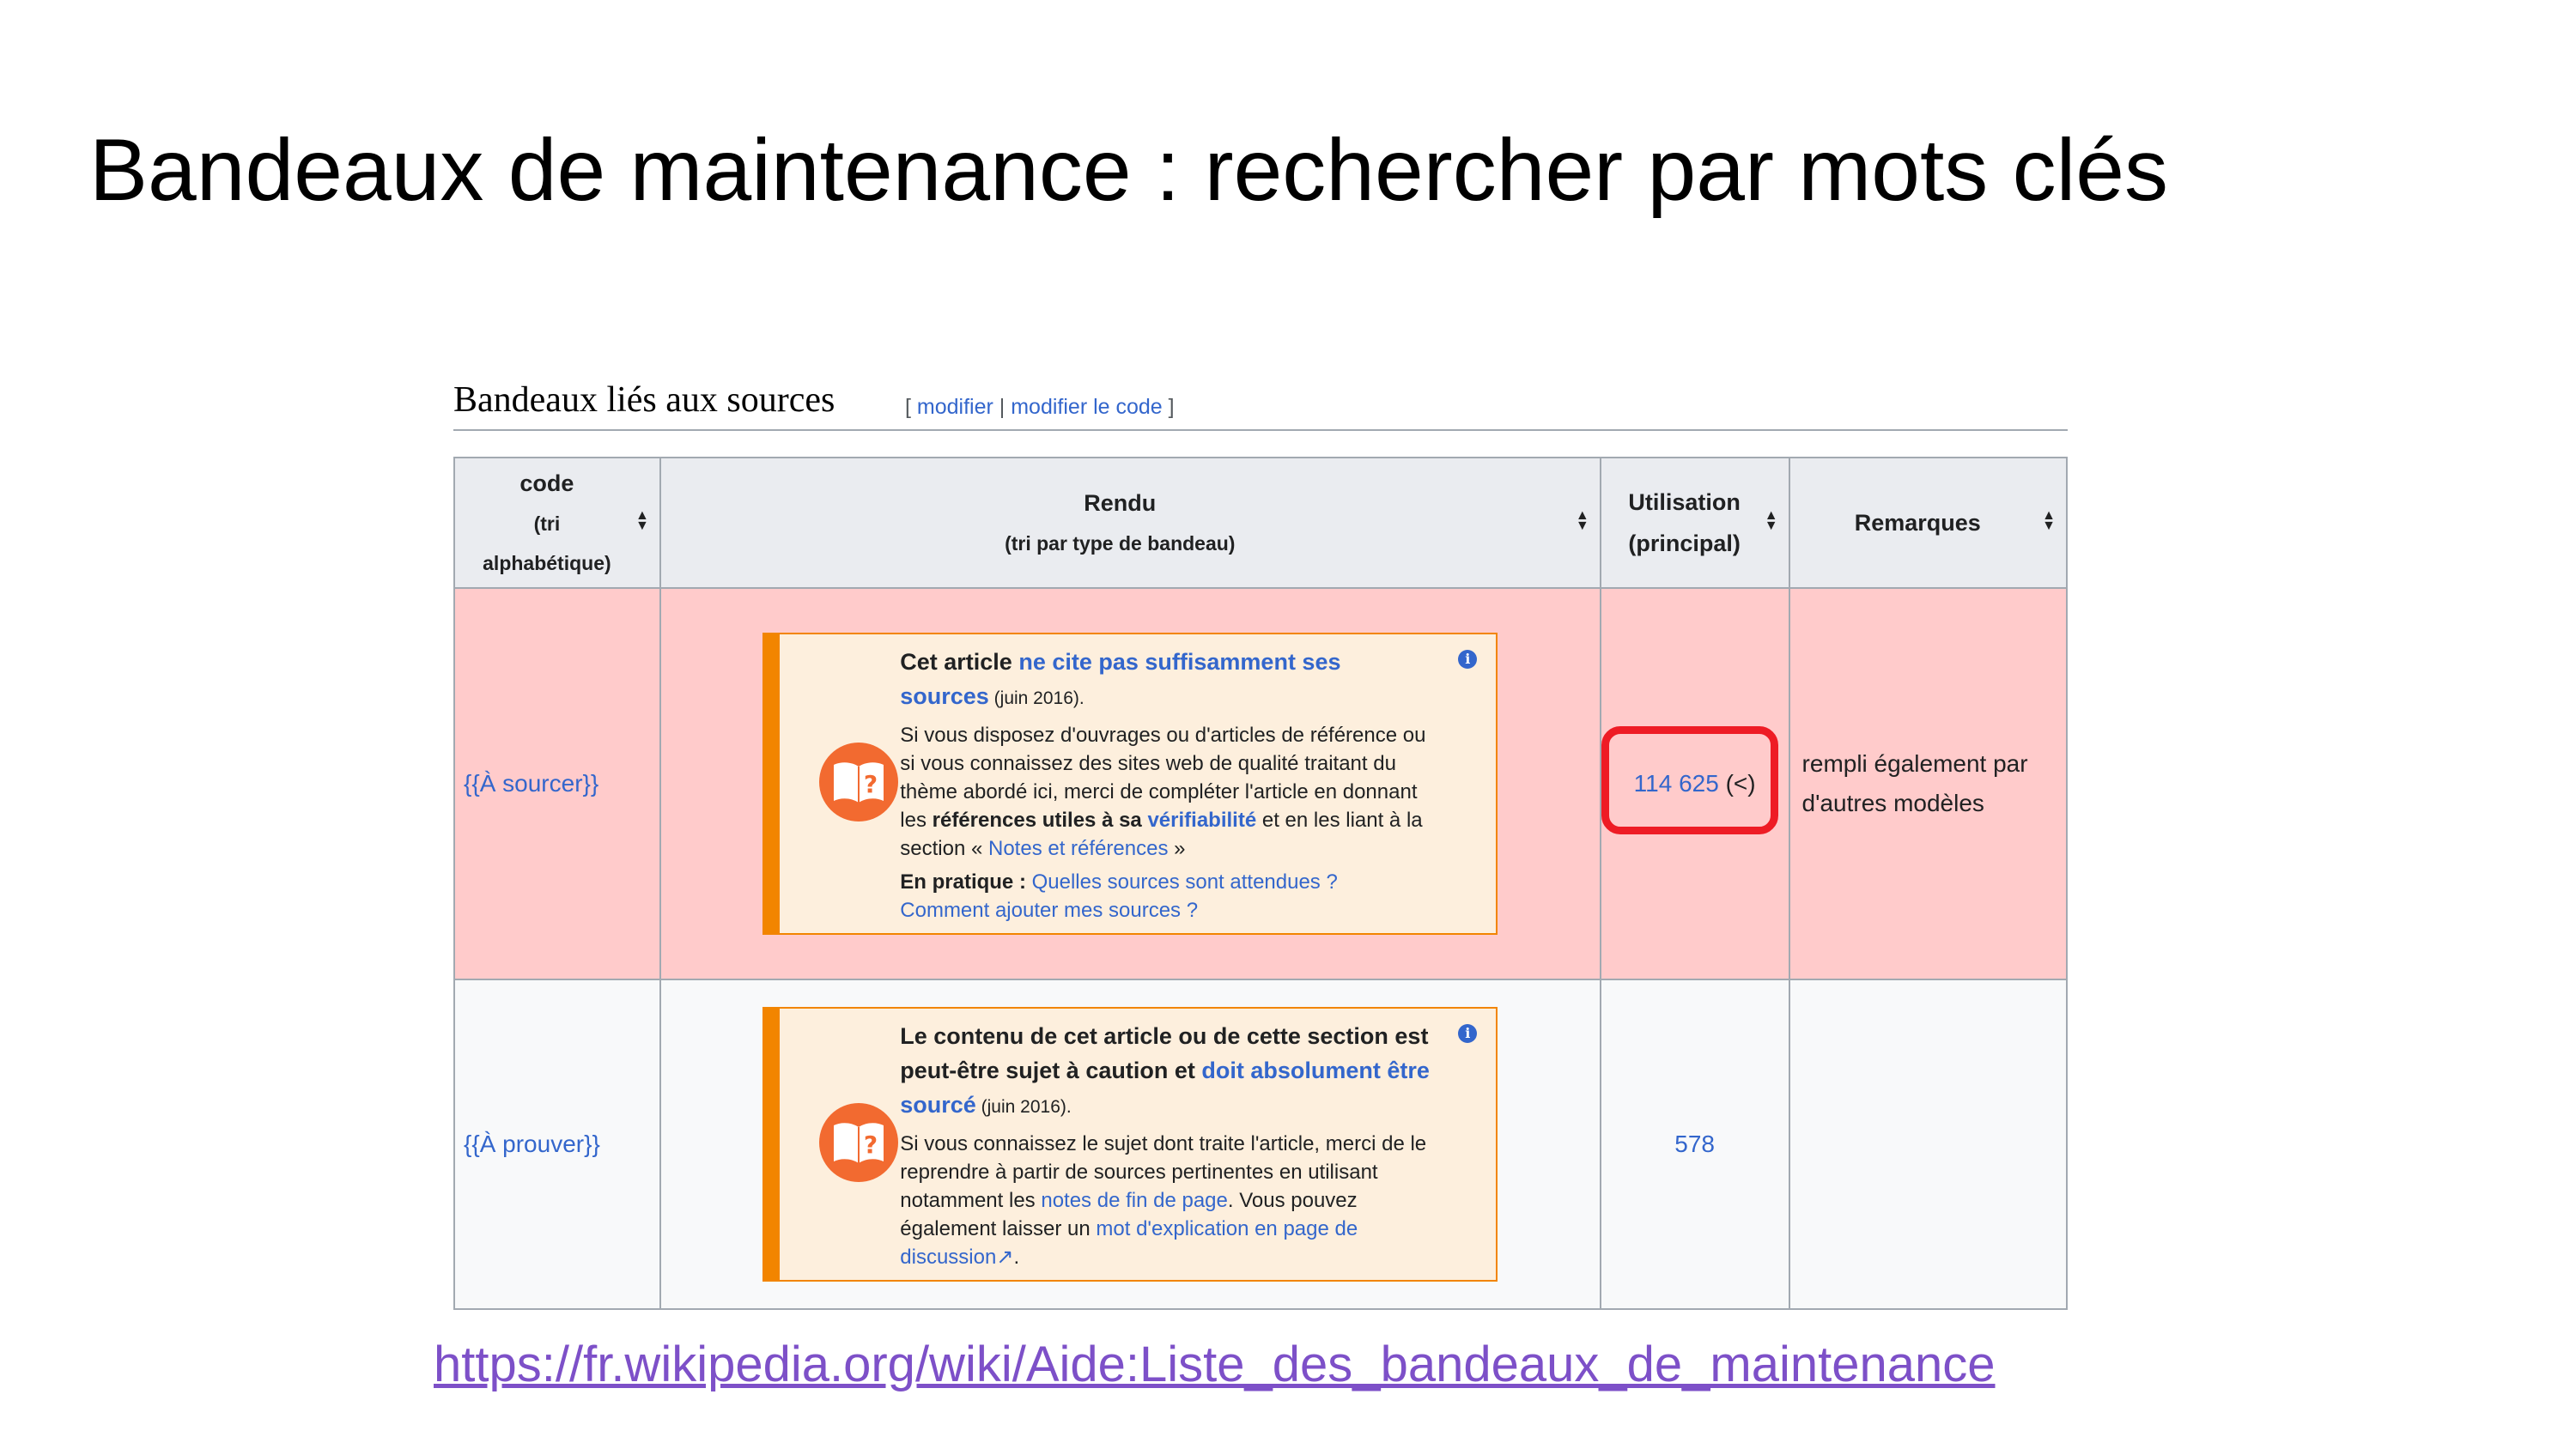 The width and height of the screenshot is (2576, 1449). What do you see at coordinates (1078, 848) in the screenshot?
I see `notes-references-link: Notes et références` at bounding box center [1078, 848].